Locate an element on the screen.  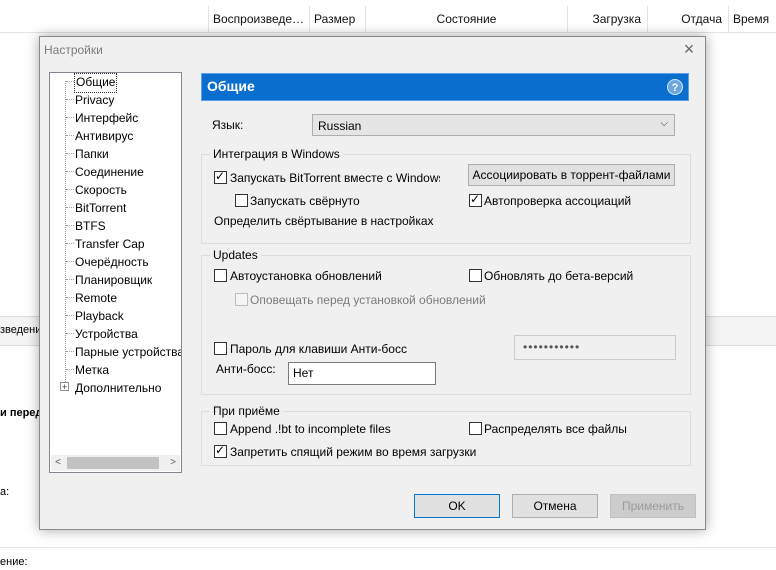
tree-horizontal-scrollbar: < > is located at coordinates (115, 463).